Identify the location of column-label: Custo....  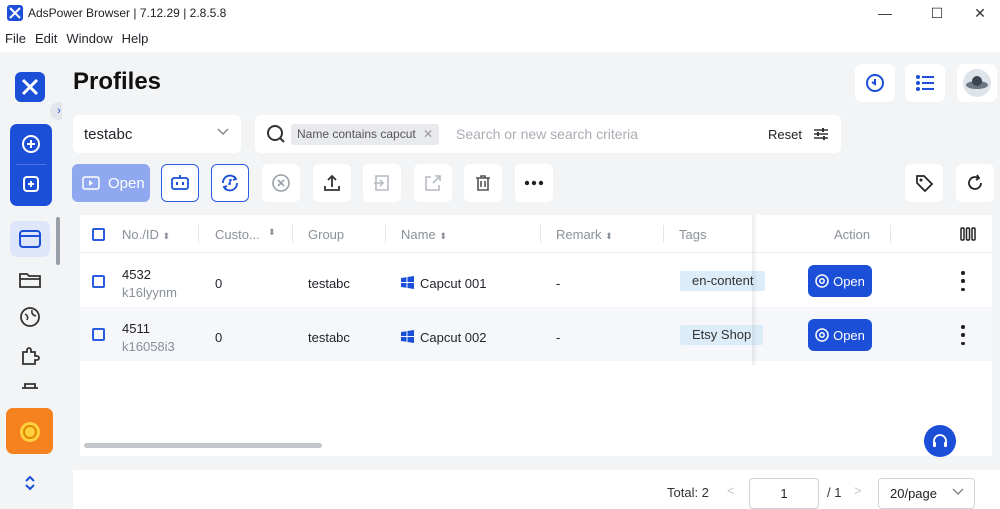
(237, 234).